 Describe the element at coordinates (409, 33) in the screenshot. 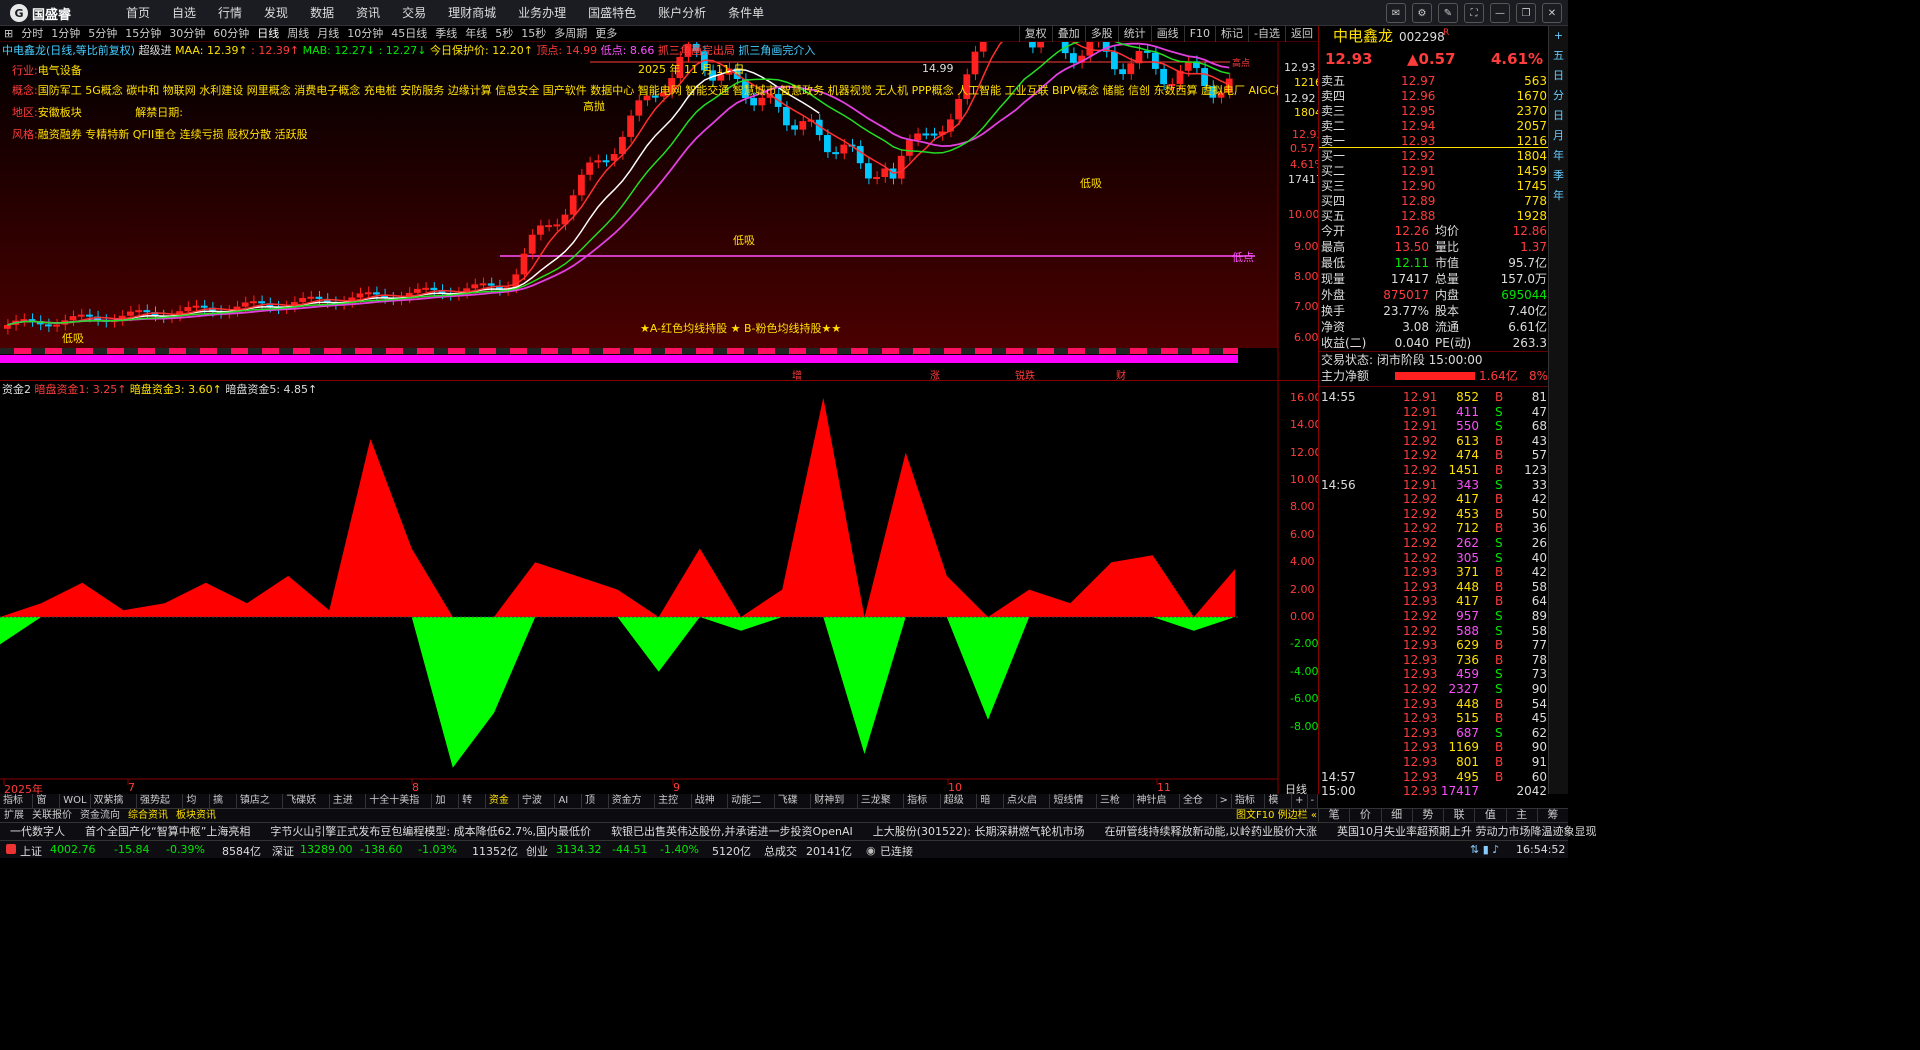

I see `period-item: 45日线` at that location.